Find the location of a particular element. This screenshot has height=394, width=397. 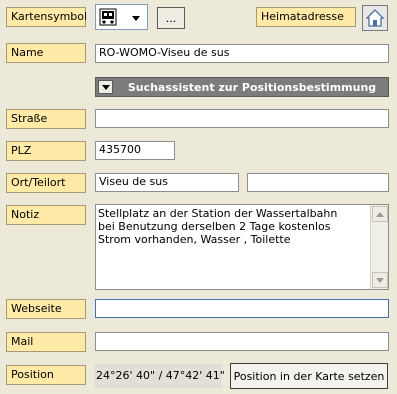

label-plz: PLZ is located at coordinates (46, 151).